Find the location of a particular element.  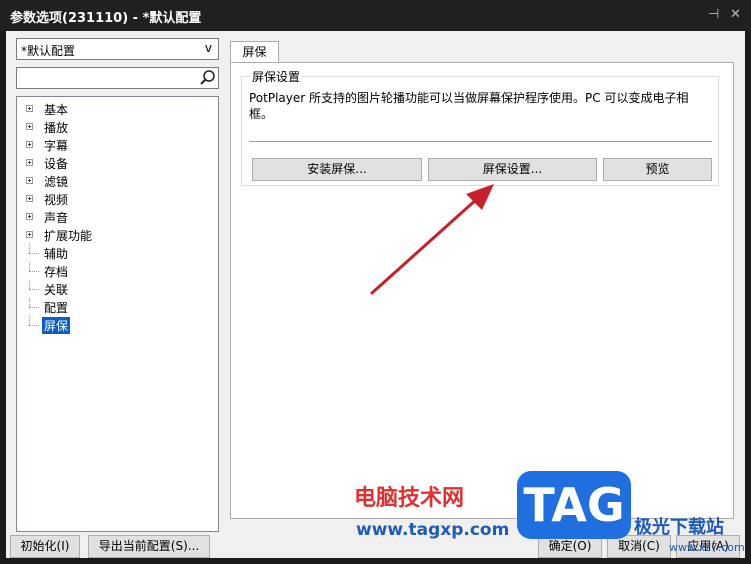

tree-item-label: 声音 is located at coordinates (56, 218).